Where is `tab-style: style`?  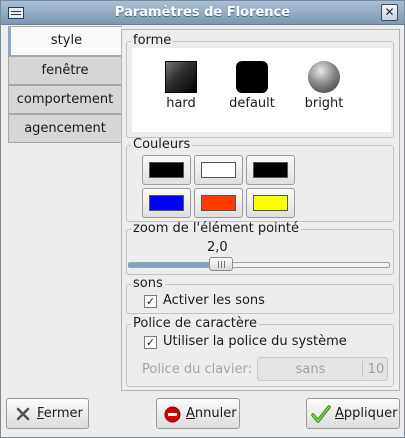 tab-style: style is located at coordinates (65, 41).